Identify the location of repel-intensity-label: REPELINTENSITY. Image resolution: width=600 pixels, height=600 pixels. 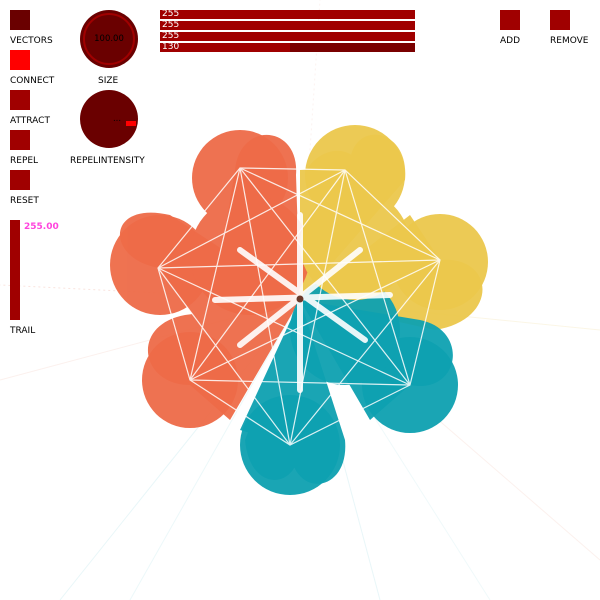
(107, 161).